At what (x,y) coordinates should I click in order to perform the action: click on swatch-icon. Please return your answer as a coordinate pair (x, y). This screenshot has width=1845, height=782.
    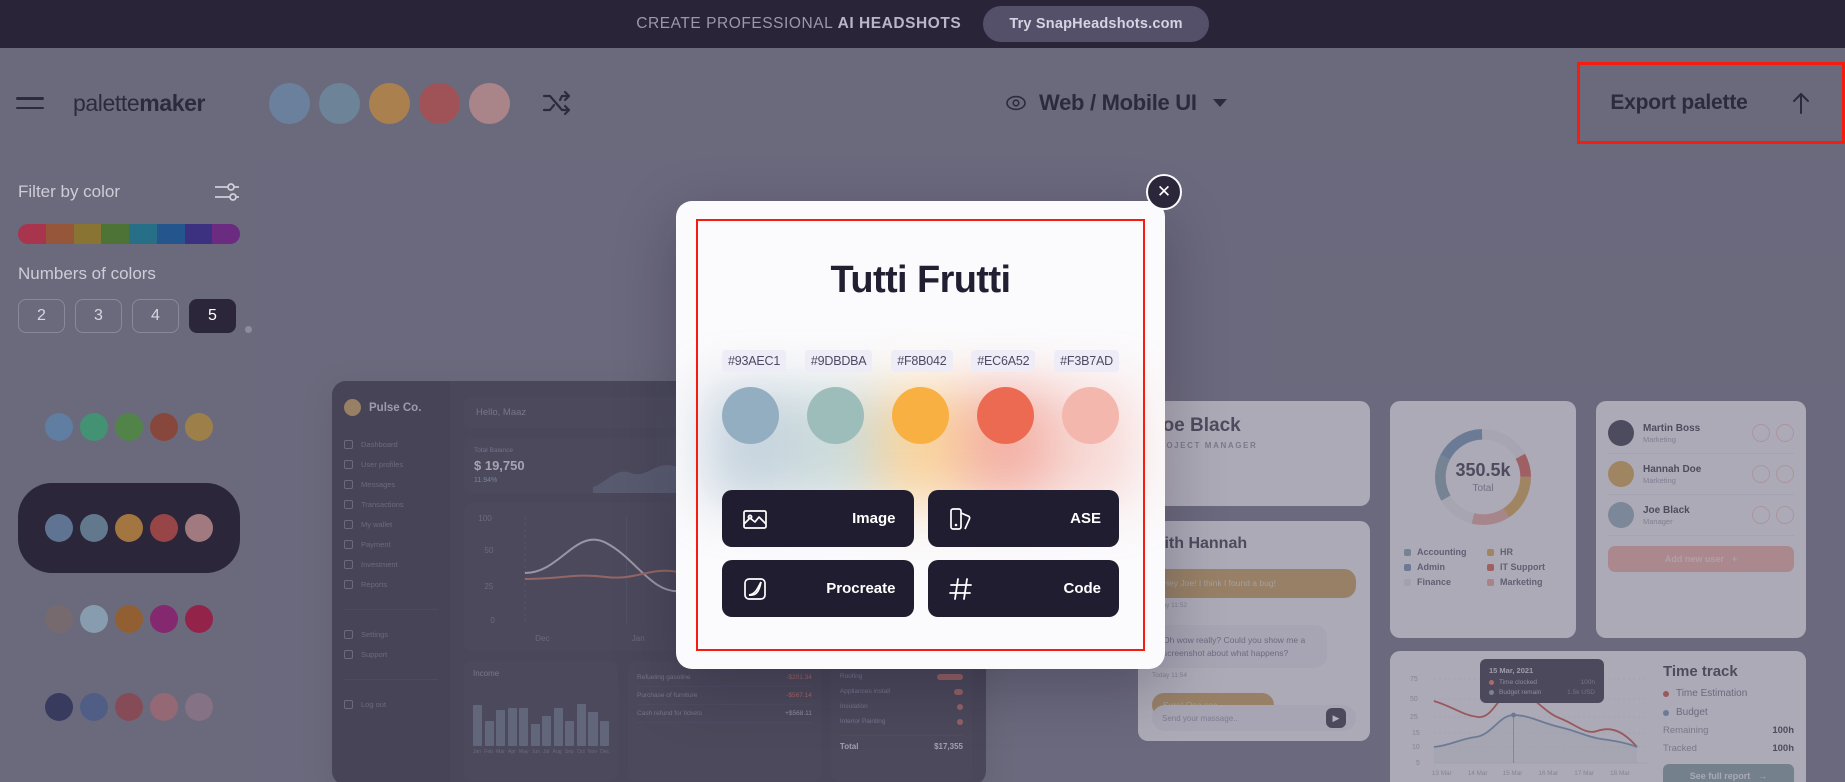
    Looking at the image, I should click on (959, 518).